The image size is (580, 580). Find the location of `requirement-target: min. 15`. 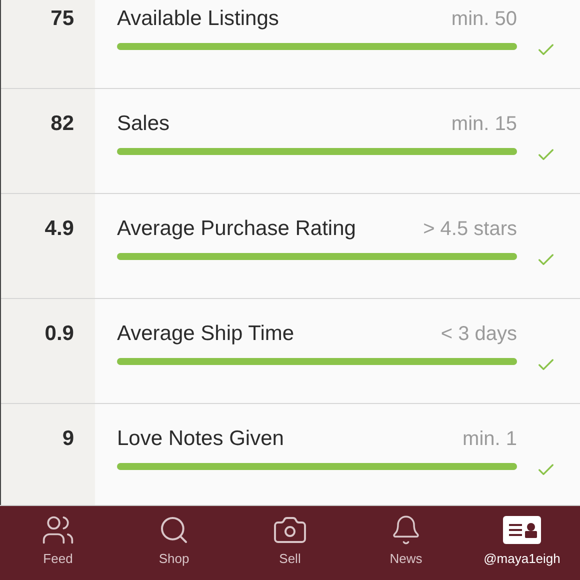

requirement-target: min. 15 is located at coordinates (484, 124).